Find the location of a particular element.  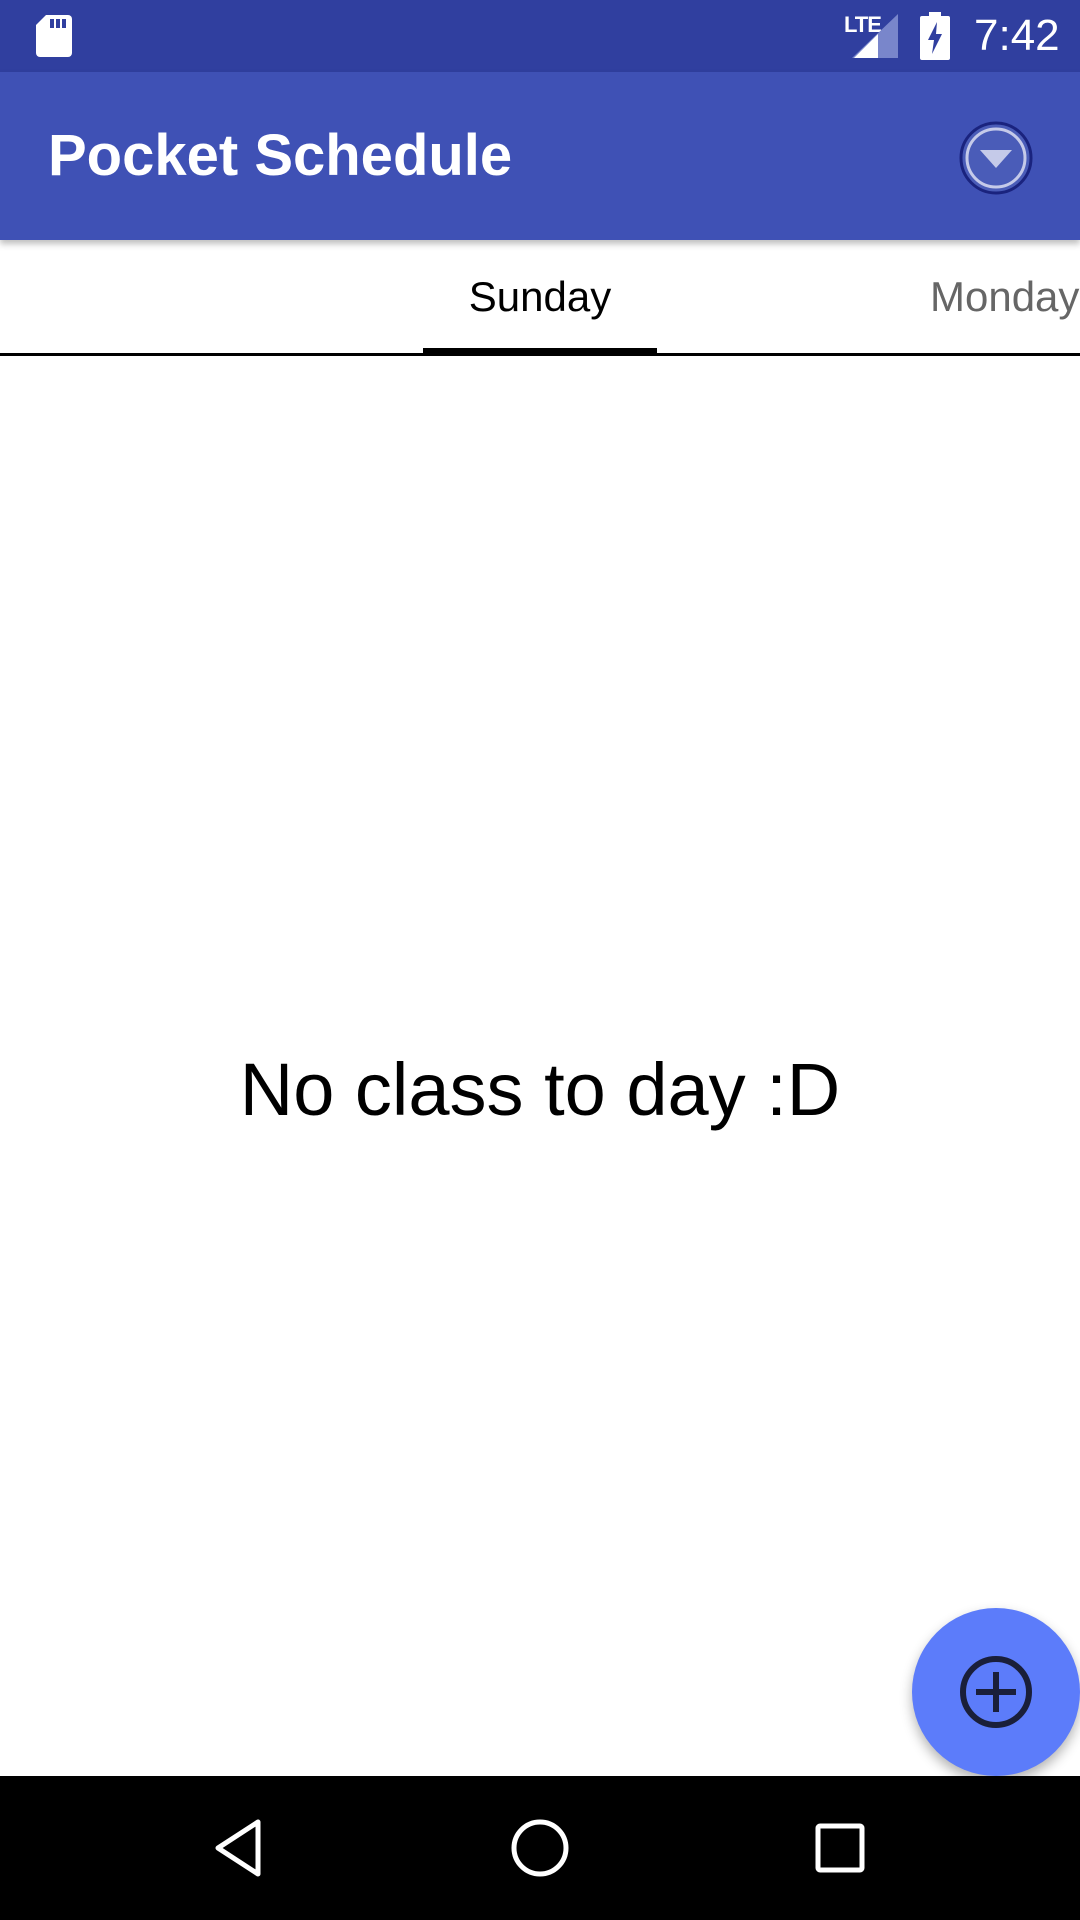

tab-bar: Sunday Monday is located at coordinates (540, 298).